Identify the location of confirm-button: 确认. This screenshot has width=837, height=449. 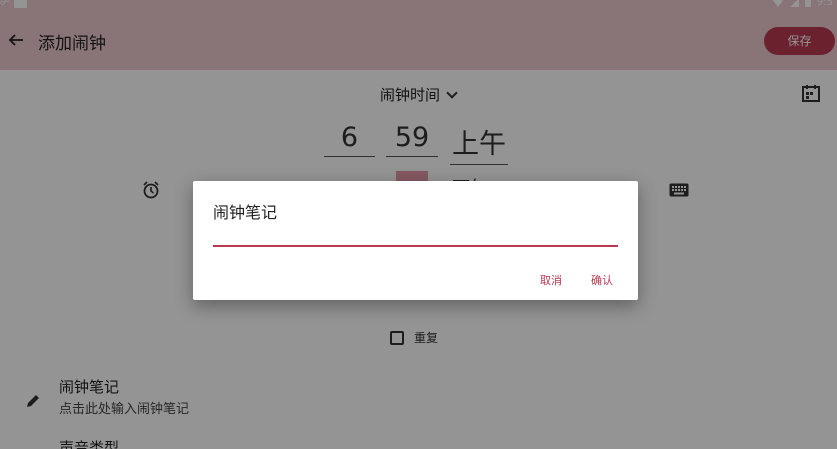
(602, 280).